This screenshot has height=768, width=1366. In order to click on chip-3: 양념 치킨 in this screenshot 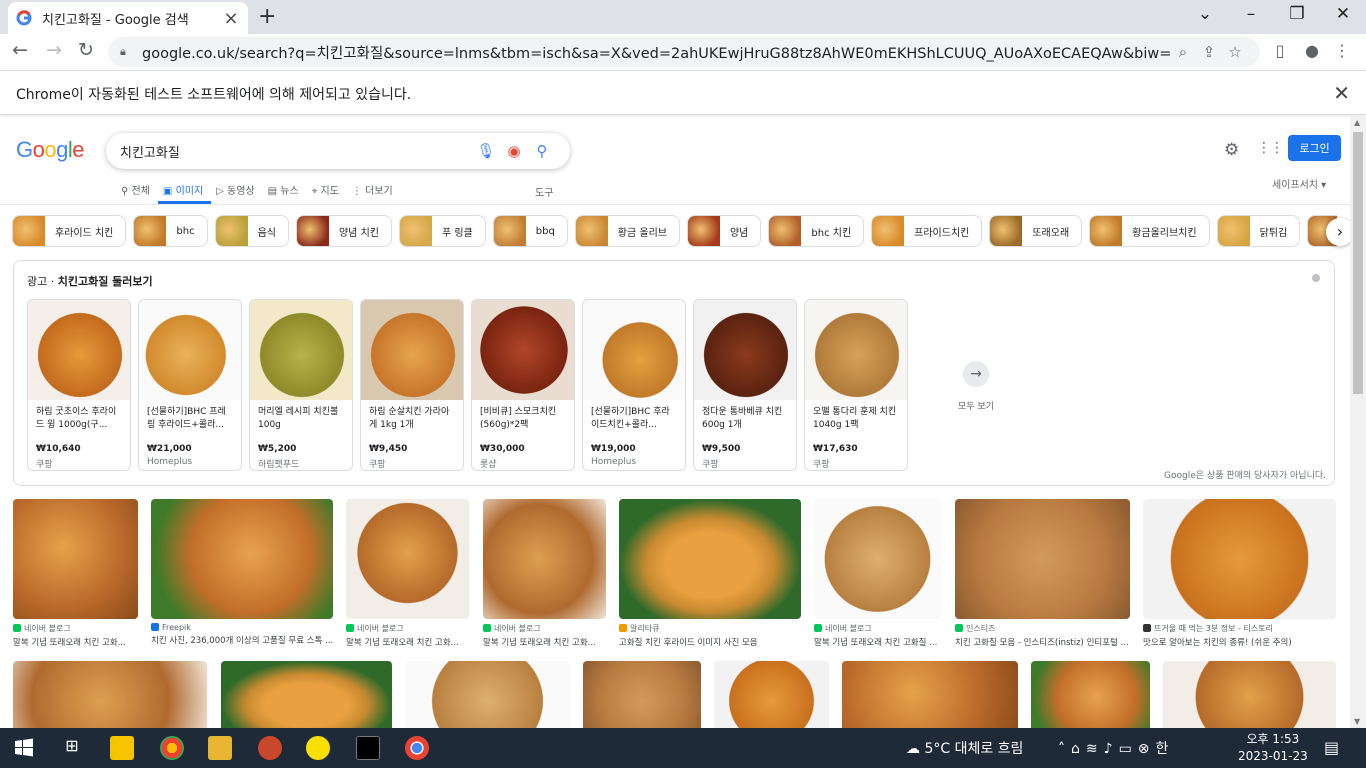, I will do `click(343, 231)`.